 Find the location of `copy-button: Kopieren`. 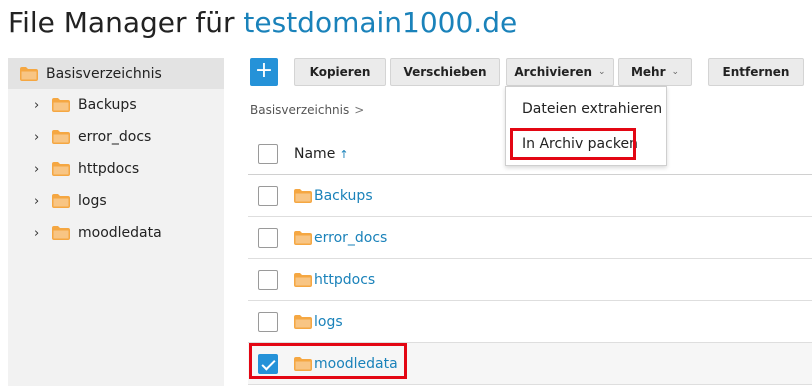

copy-button: Kopieren is located at coordinates (340, 72).